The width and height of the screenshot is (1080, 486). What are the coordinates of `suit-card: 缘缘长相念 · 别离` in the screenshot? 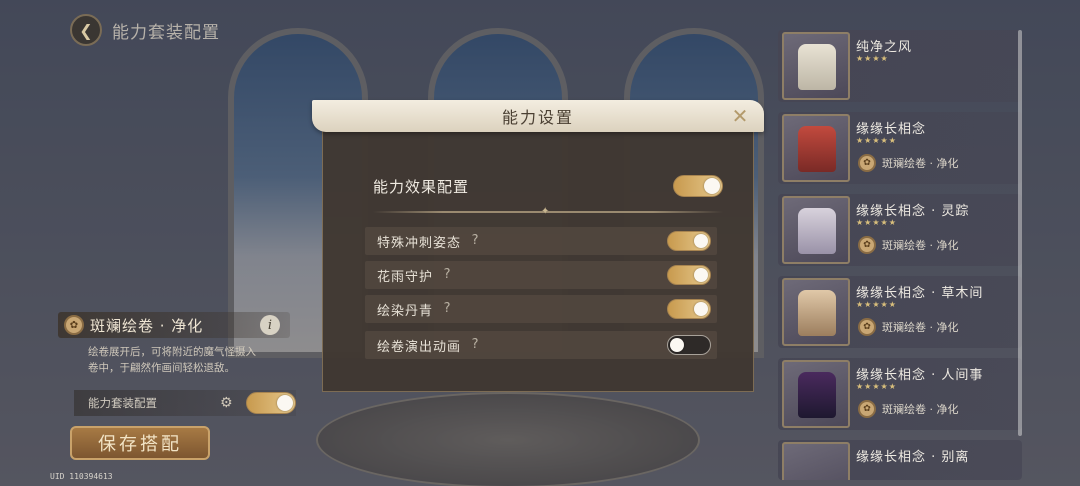 It's located at (900, 460).